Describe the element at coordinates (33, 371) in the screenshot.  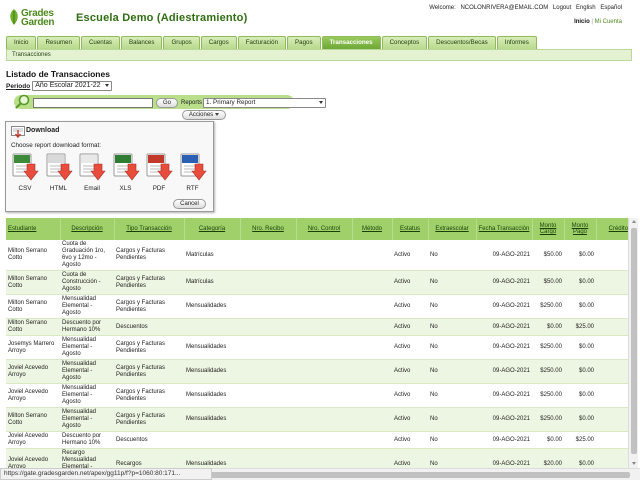
I see `table-cell: Joviel Acevedo Arroyo` at that location.